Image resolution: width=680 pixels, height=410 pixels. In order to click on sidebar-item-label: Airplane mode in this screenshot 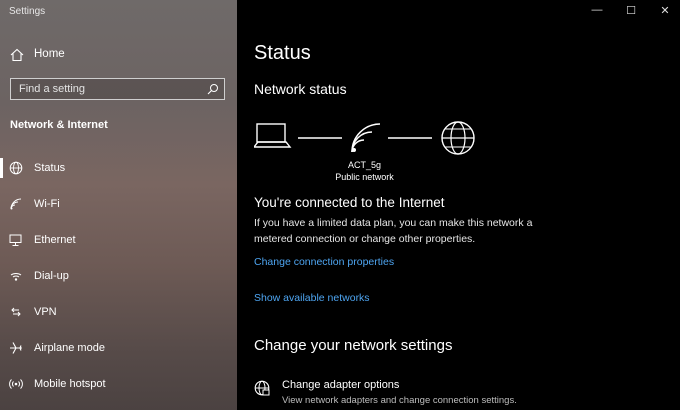, I will do `click(69, 348)`.